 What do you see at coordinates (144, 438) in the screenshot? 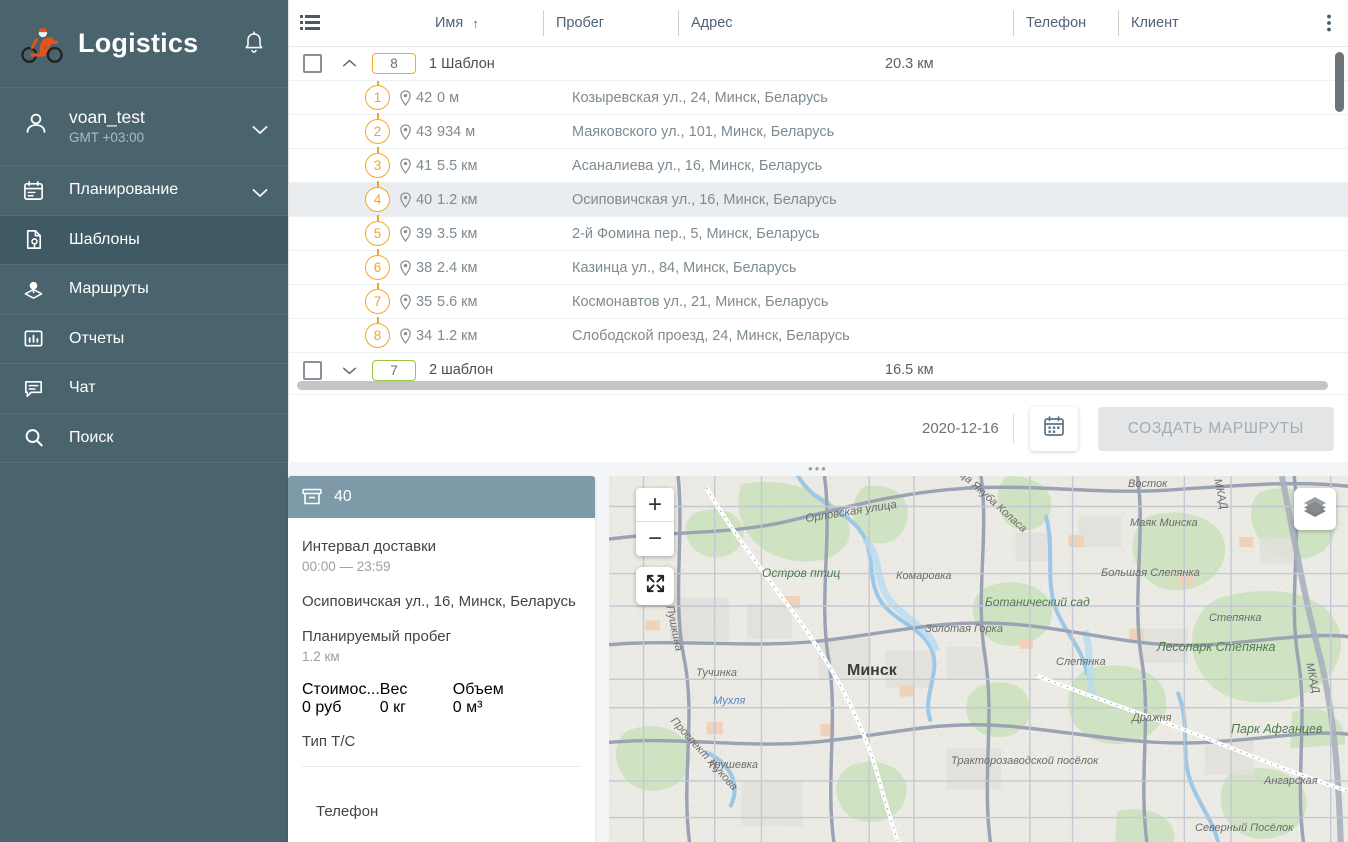
I see `sidebar-item-search: Поиск` at bounding box center [144, 438].